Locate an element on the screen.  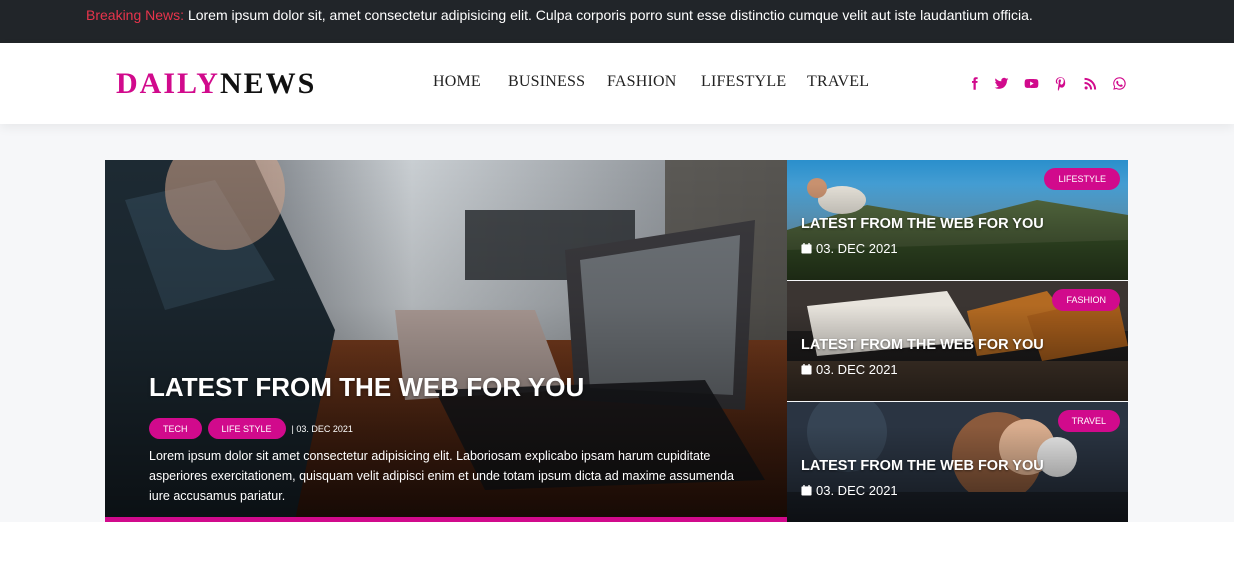
featured-post-title: LATEST FROM THE WEB FOR YOU is located at coordinates (366, 387).